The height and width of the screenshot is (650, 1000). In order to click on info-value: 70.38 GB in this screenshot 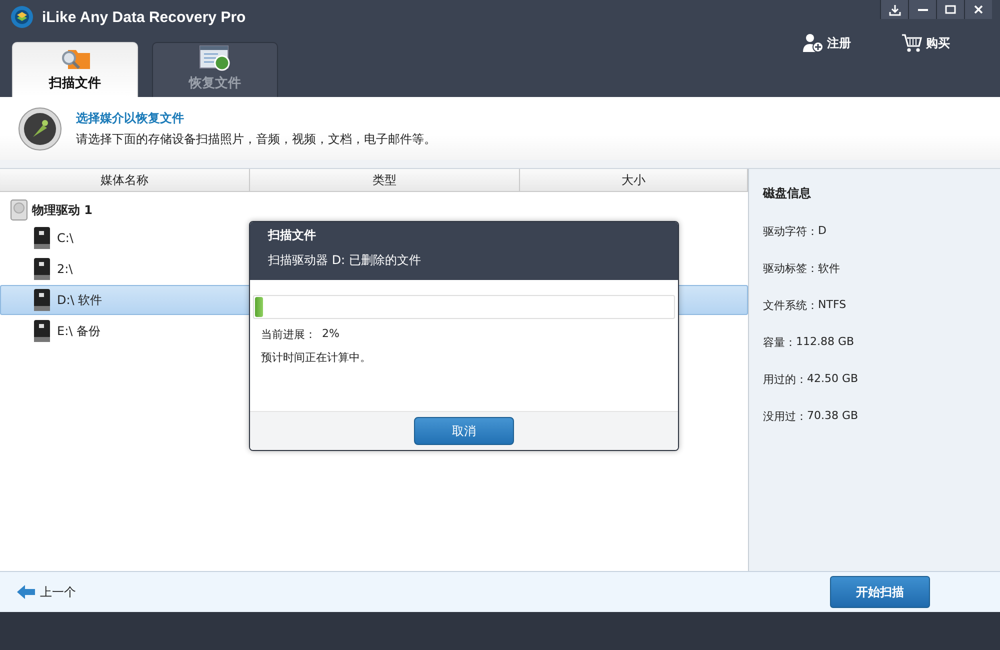, I will do `click(832, 416)`.